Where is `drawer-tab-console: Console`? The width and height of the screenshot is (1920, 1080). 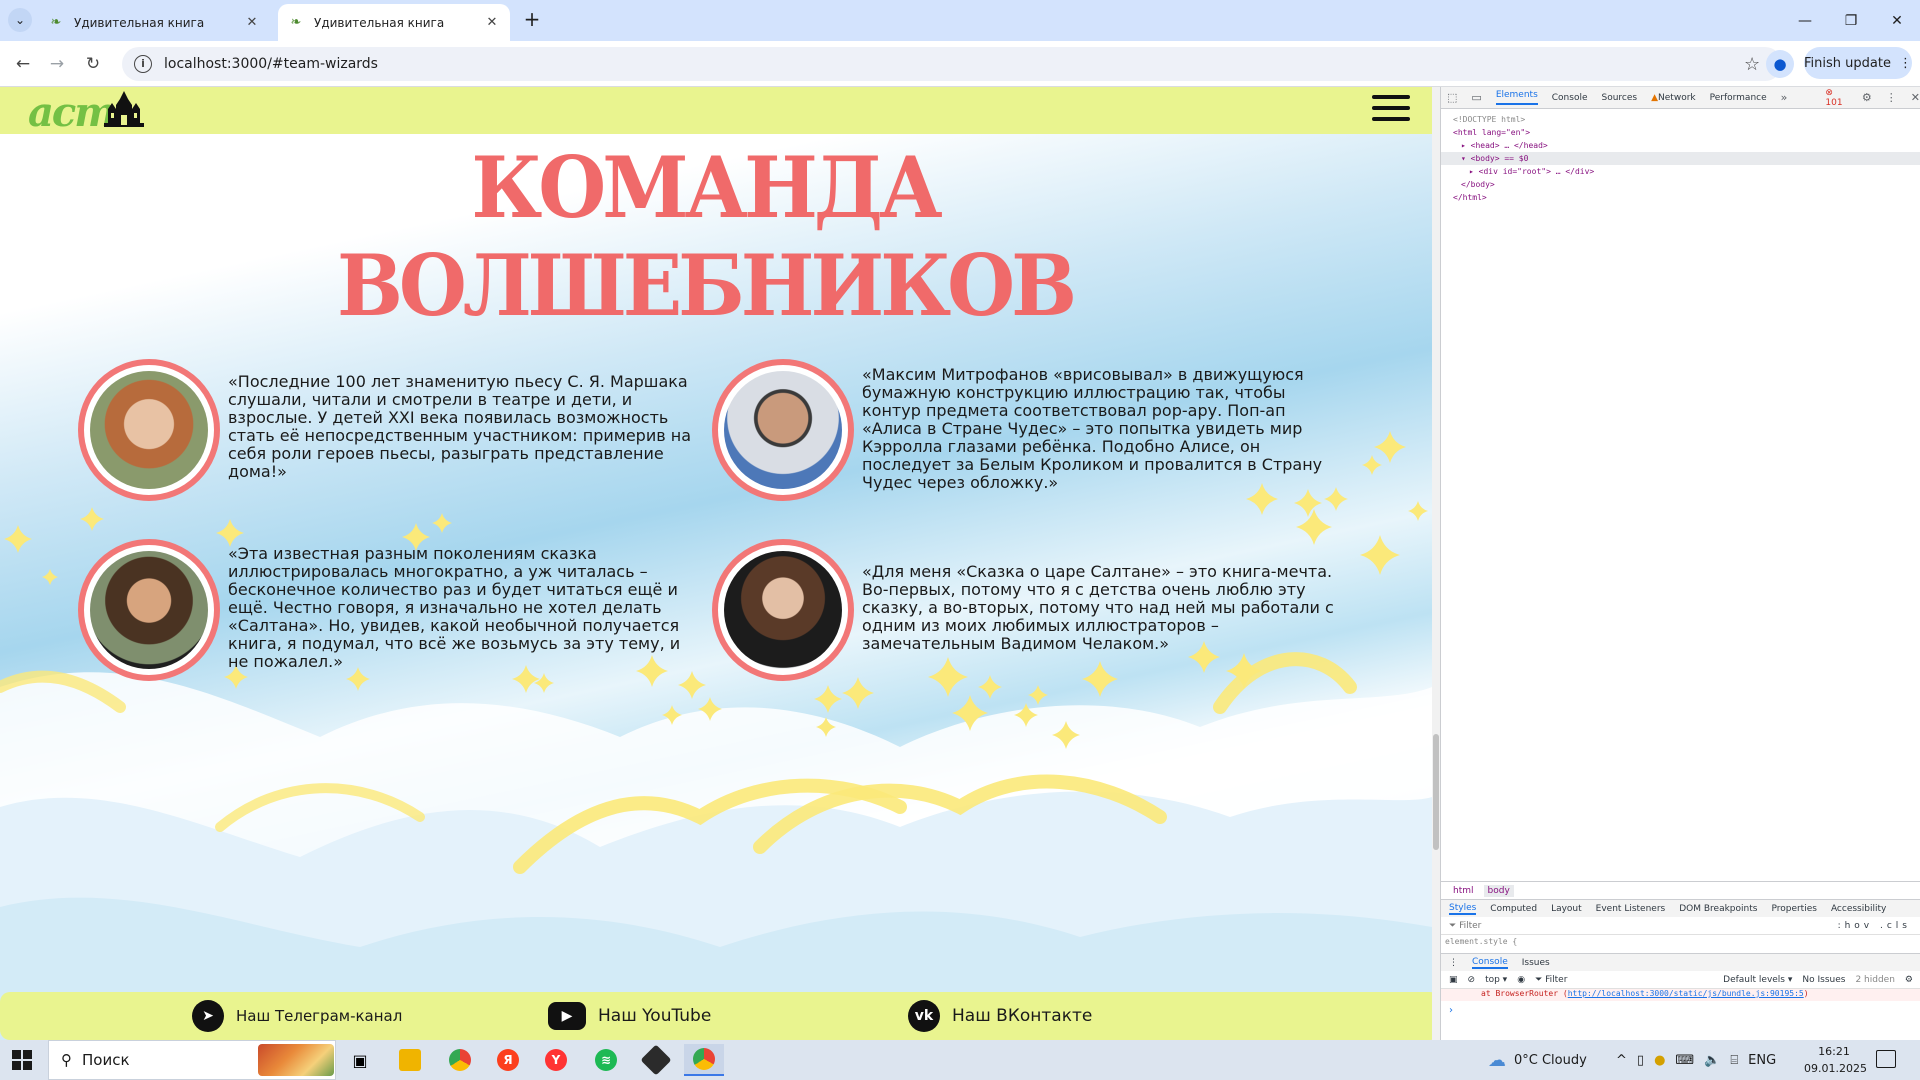 drawer-tab-console: Console is located at coordinates (1490, 963).